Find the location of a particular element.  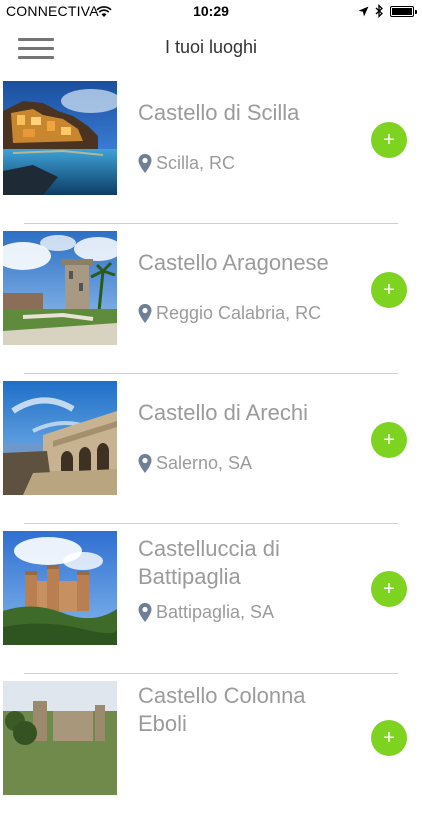

place-location: Battipaglia, SA is located at coordinates (206, 612).